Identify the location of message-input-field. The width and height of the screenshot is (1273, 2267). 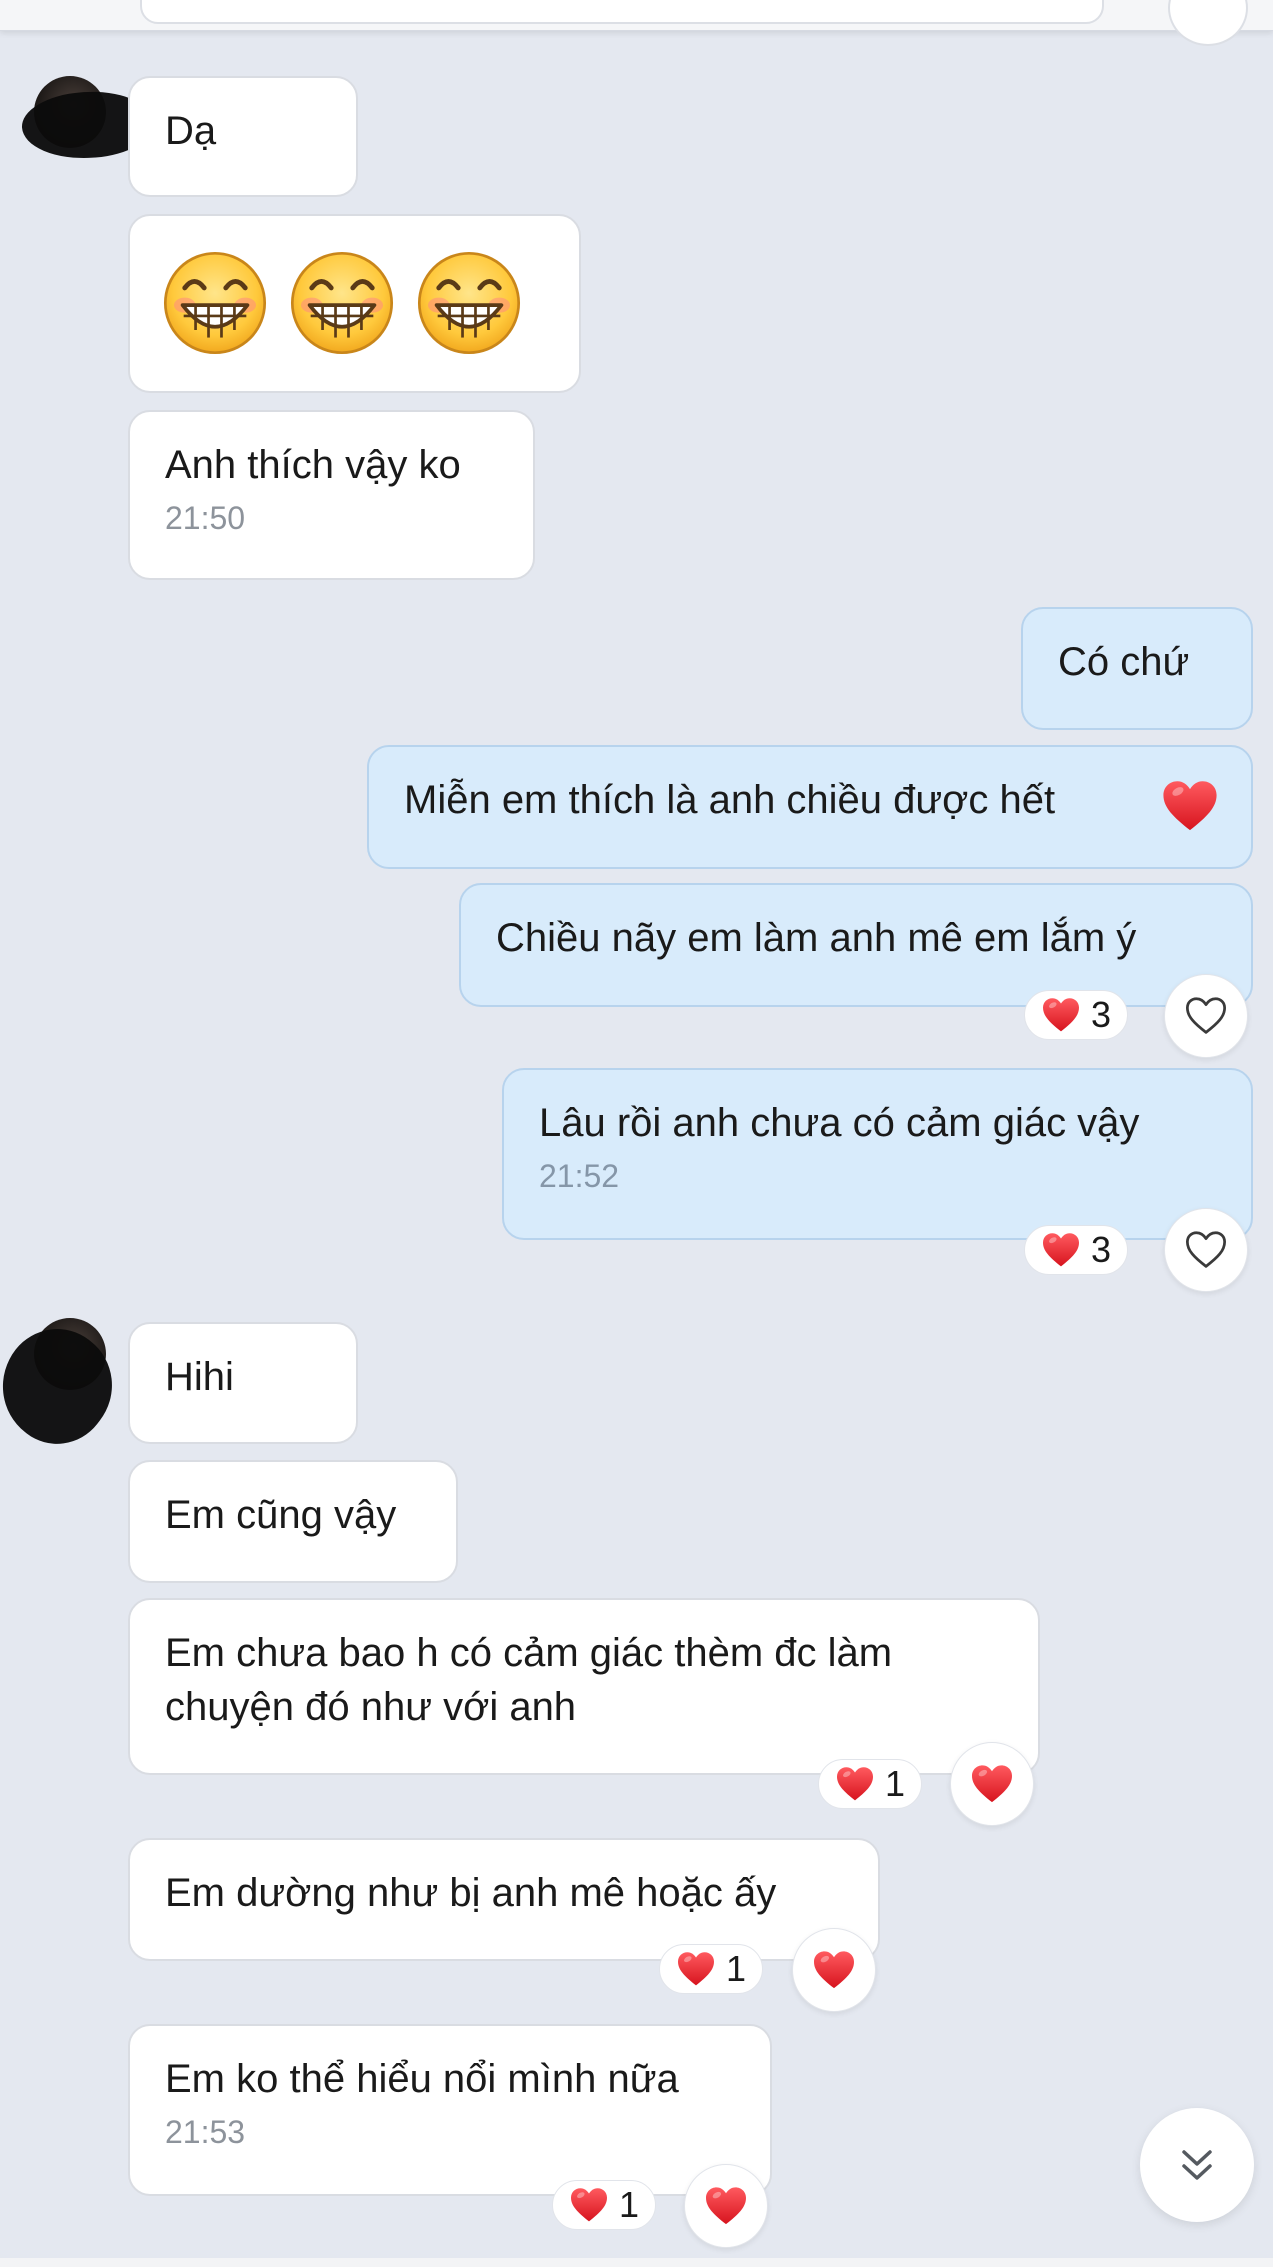
(622, 12).